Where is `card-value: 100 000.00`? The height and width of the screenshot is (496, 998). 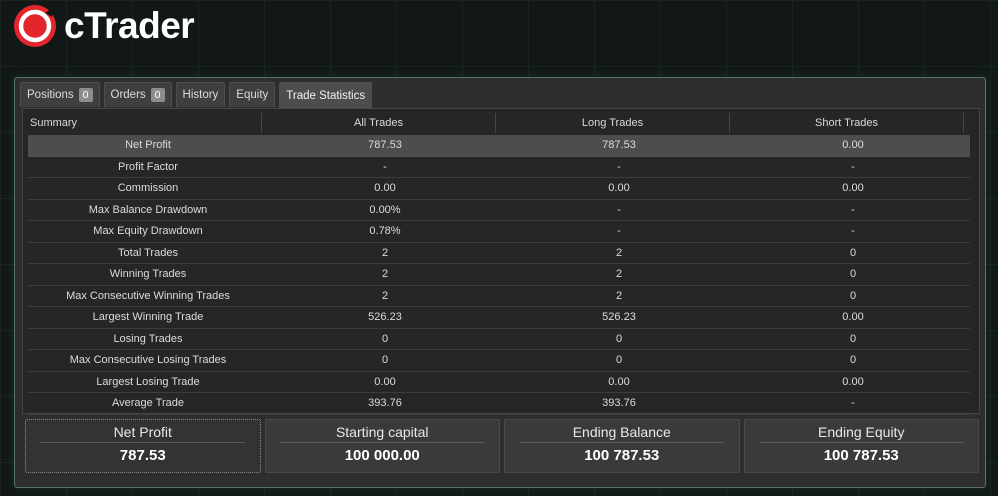
card-value: 100 000.00 is located at coordinates (382, 455).